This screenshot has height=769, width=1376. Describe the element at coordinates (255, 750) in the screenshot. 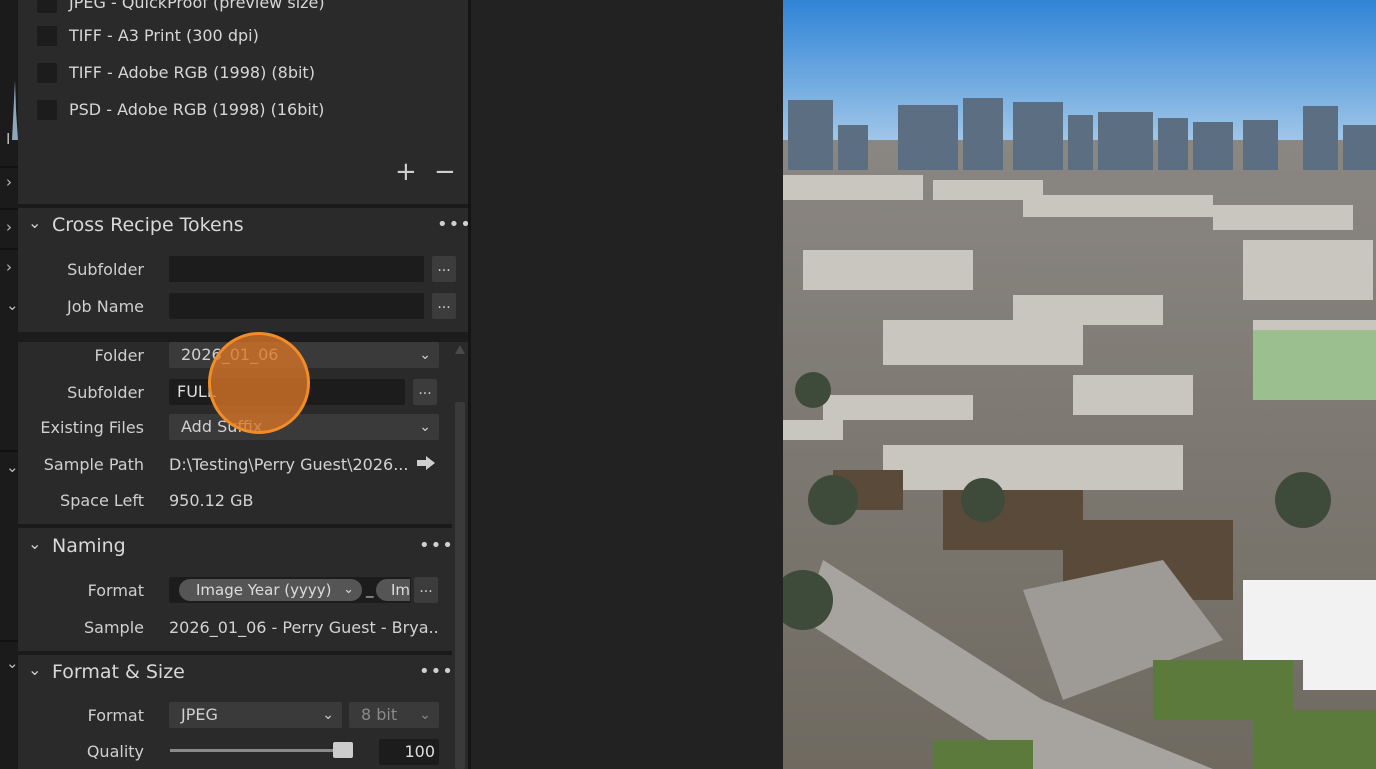

I see `quality-slider-track` at that location.